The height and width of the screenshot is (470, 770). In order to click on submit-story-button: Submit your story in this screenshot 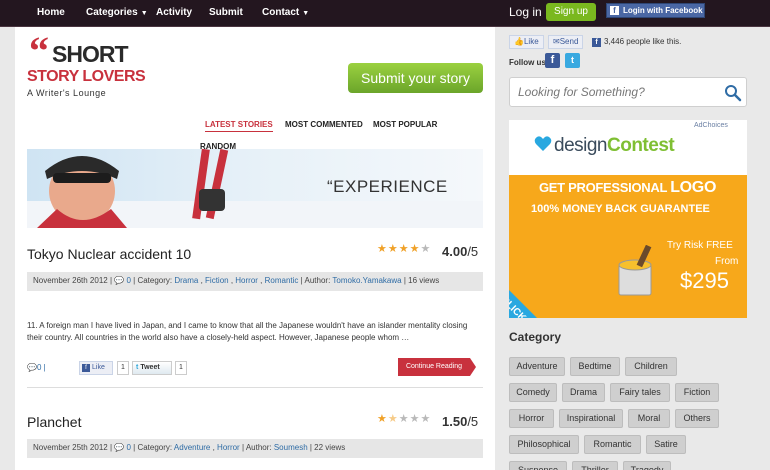, I will do `click(415, 78)`.